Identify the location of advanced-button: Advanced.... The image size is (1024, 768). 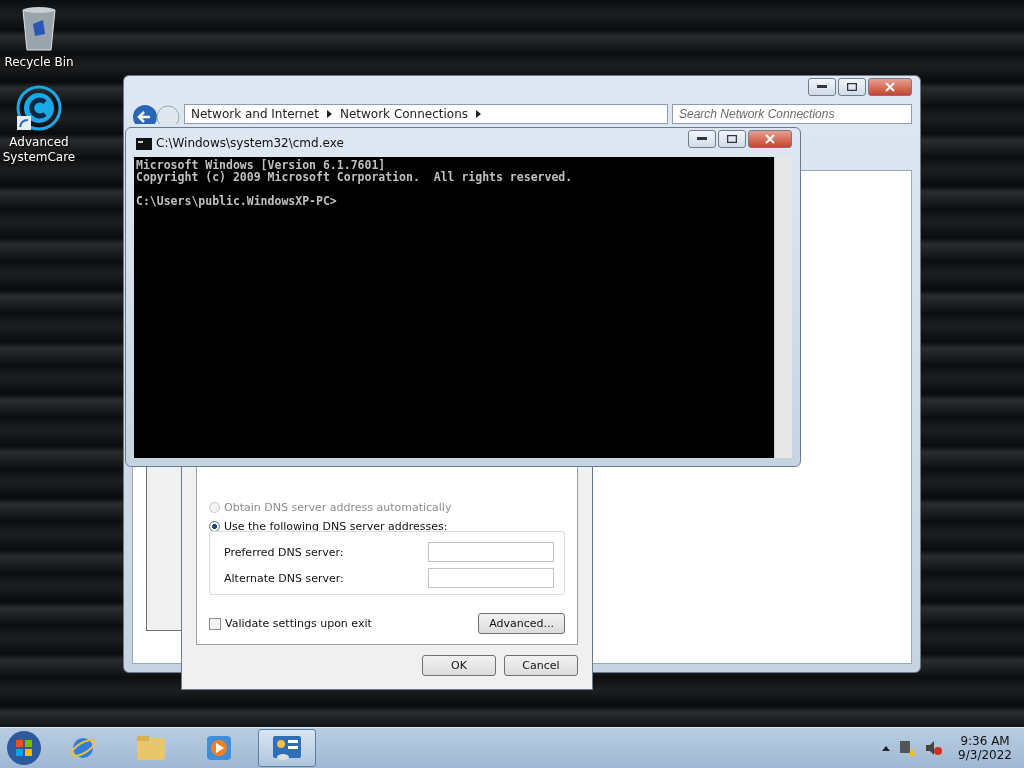
(521, 623).